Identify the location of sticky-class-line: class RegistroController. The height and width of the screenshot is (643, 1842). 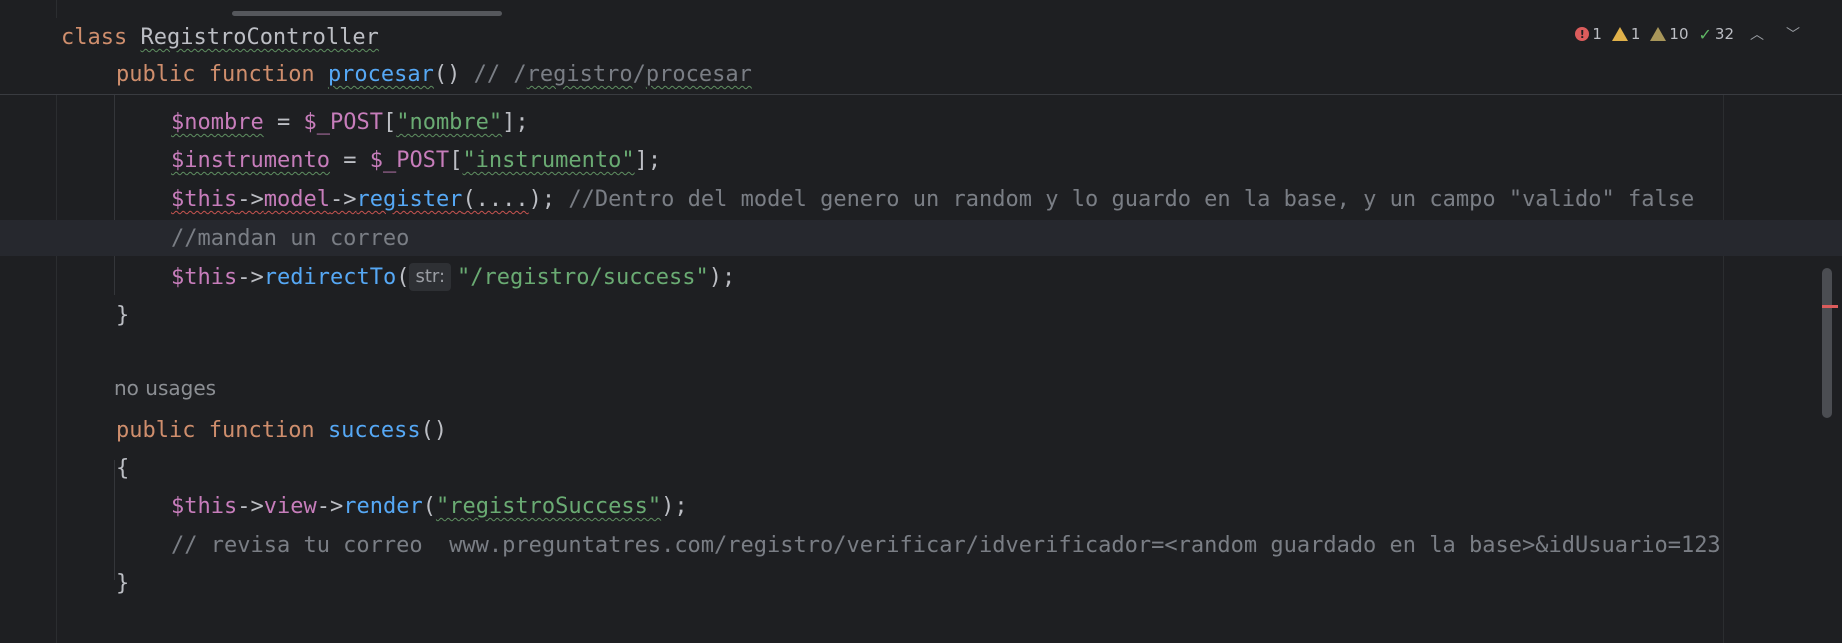
(220, 38).